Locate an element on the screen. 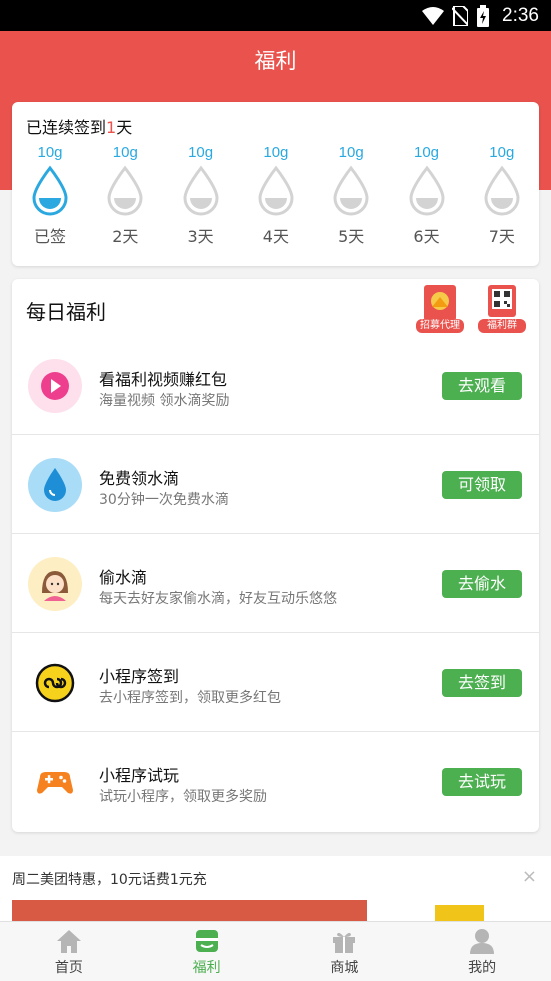  red-envelope-icon is located at coordinates (440, 303).